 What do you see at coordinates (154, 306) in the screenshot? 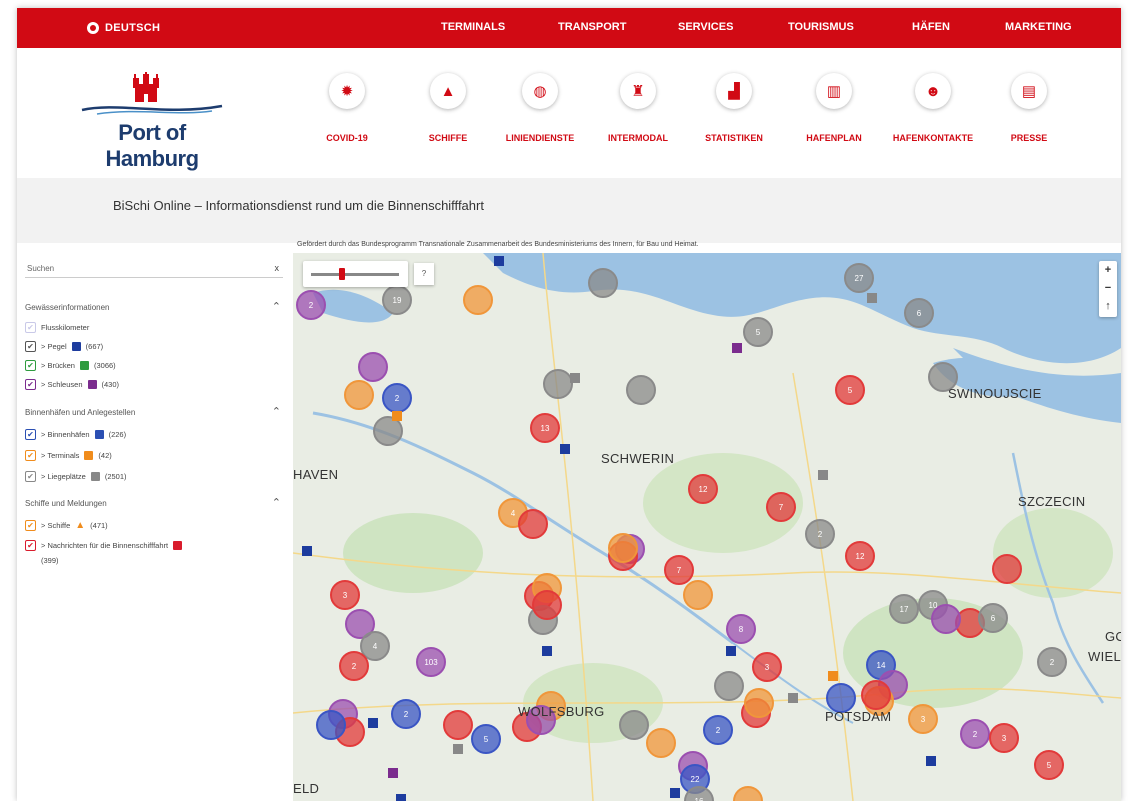
I see `section-gewaesserinformationen: Gewässerinformationen ⌃` at bounding box center [154, 306].